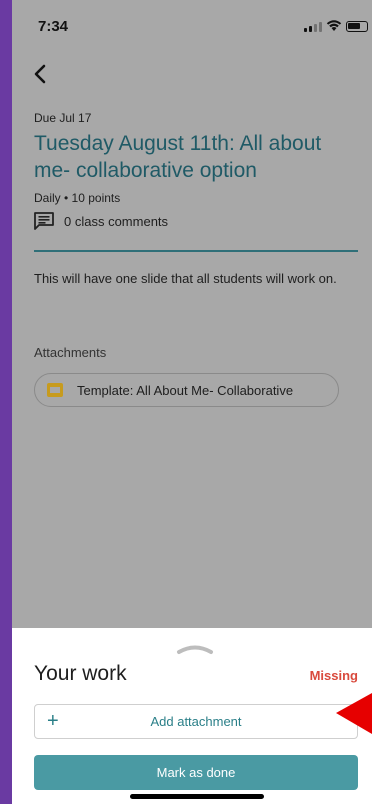 Image resolution: width=372 pixels, height=804 pixels. Describe the element at coordinates (196, 251) in the screenshot. I see `divider` at that location.